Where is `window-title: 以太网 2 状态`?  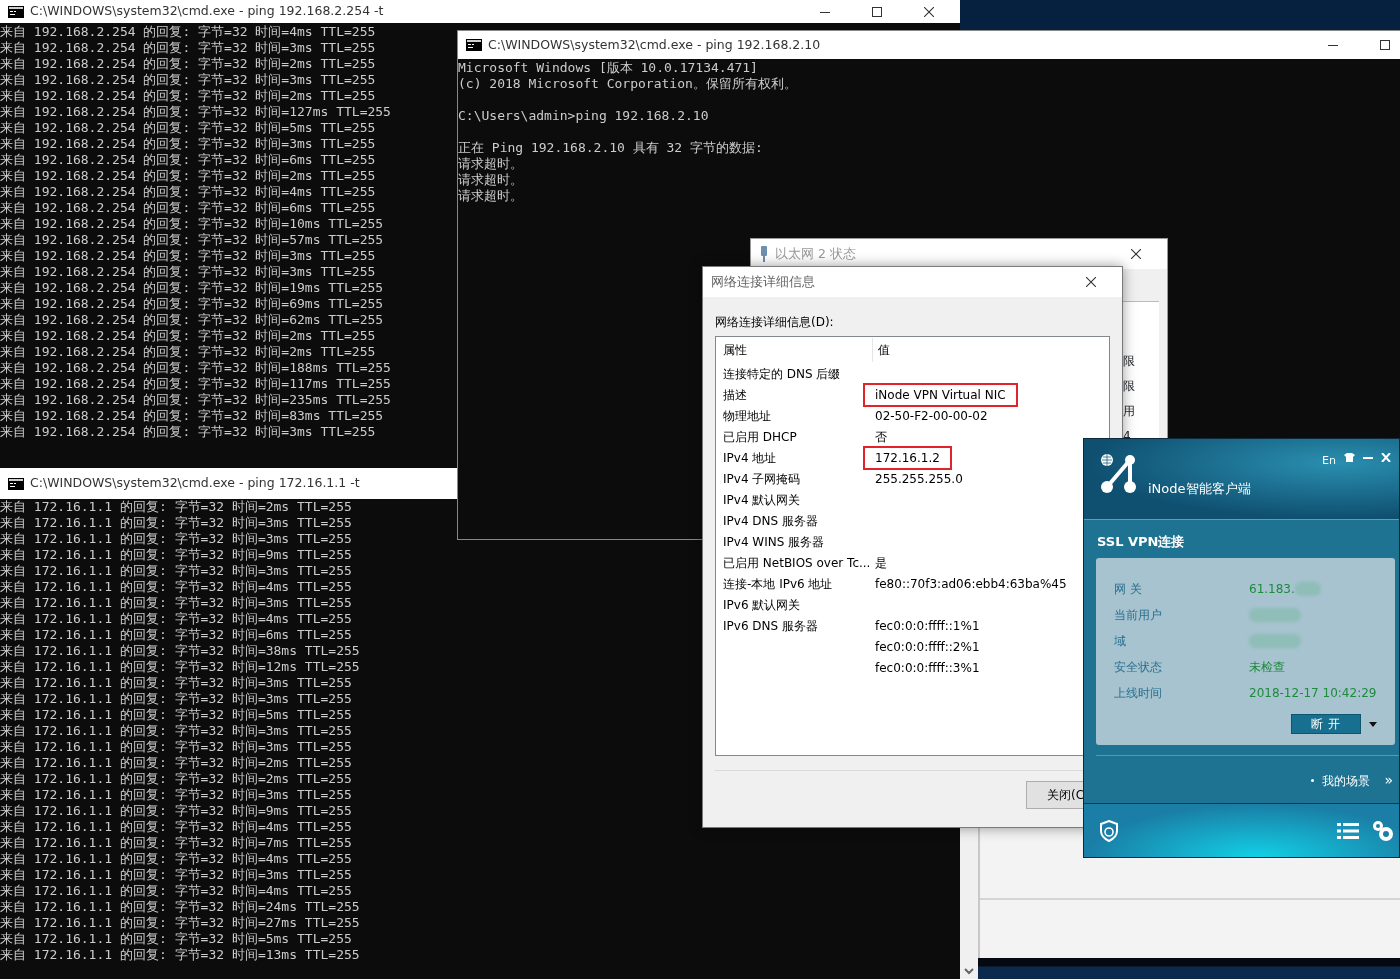
window-title: 以太网 2 状态 is located at coordinates (815, 253).